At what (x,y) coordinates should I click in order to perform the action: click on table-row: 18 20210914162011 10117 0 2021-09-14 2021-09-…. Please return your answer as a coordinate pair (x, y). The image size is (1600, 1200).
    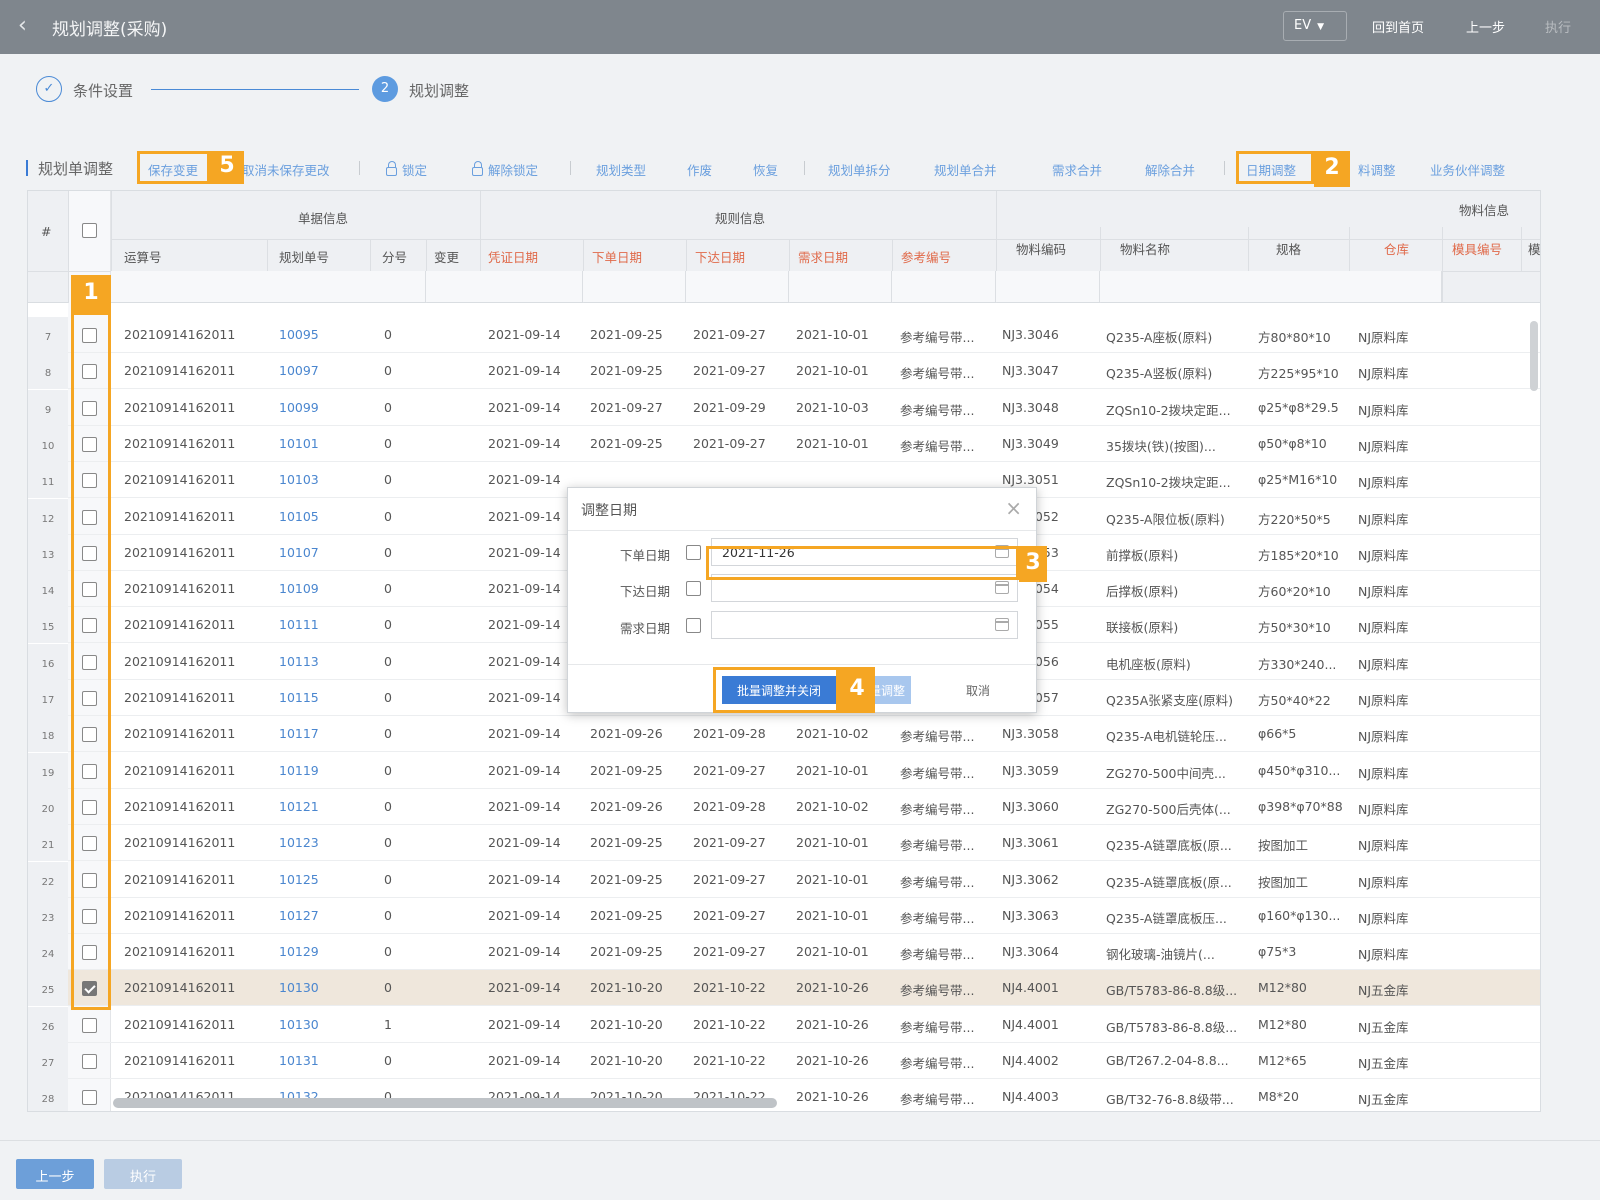
    Looking at the image, I should click on (784, 734).